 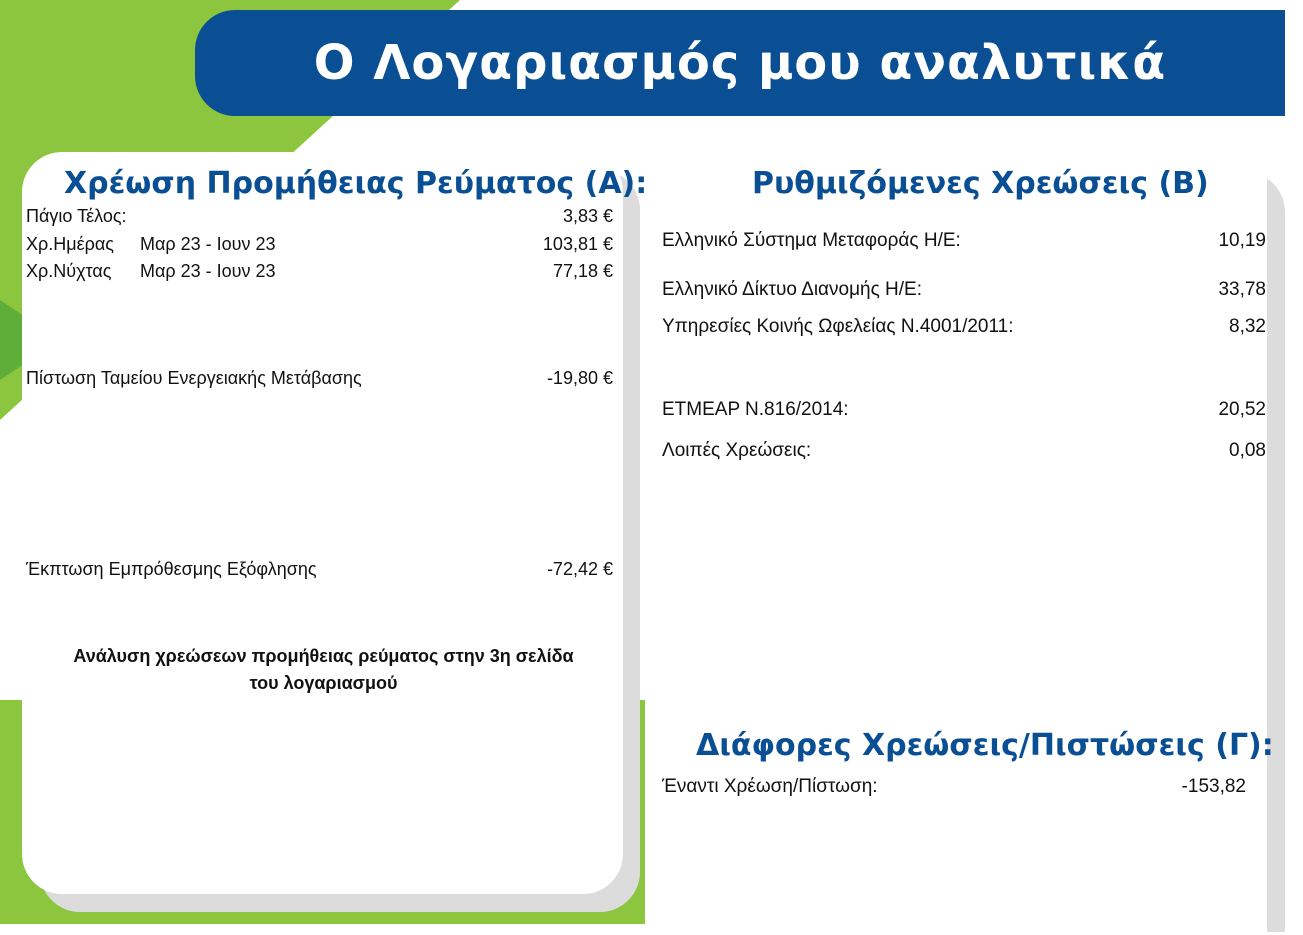 What do you see at coordinates (579, 378) in the screenshot?
I see `row-value: -19,80 €` at bounding box center [579, 378].